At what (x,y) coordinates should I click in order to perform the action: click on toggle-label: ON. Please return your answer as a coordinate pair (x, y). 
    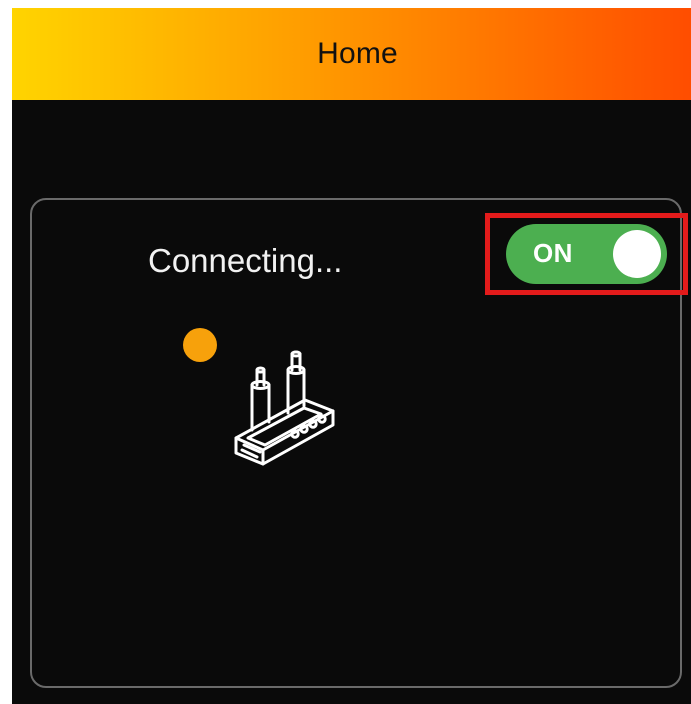
    Looking at the image, I should click on (553, 253).